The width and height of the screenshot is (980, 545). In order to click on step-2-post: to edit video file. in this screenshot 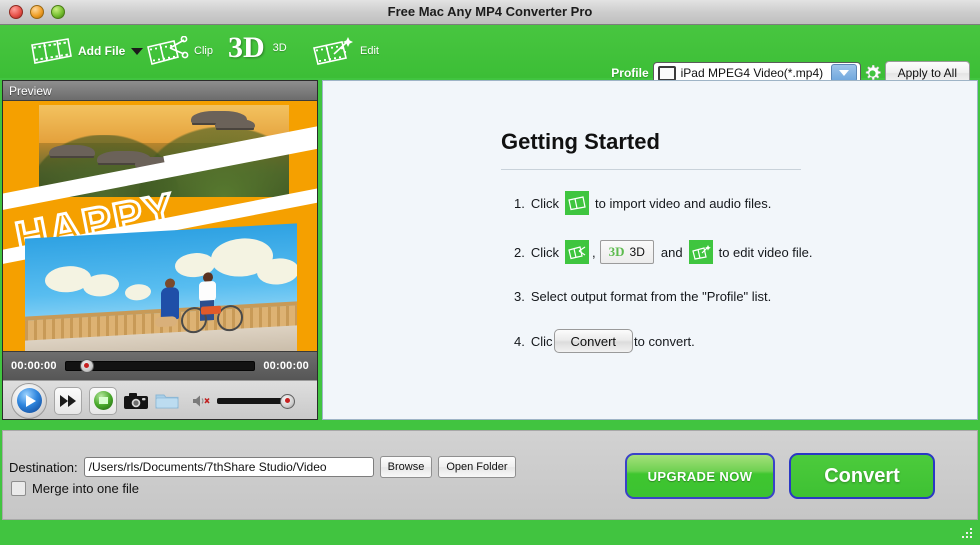, I will do `click(765, 252)`.